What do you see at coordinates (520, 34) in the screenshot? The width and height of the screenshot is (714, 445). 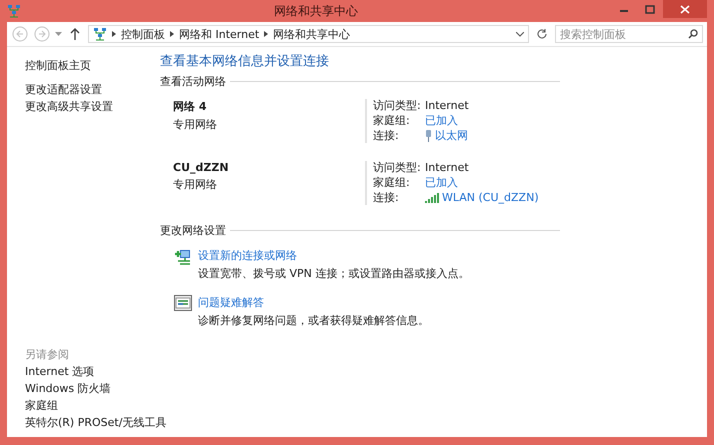 I see `dropdown-caret-icon` at bounding box center [520, 34].